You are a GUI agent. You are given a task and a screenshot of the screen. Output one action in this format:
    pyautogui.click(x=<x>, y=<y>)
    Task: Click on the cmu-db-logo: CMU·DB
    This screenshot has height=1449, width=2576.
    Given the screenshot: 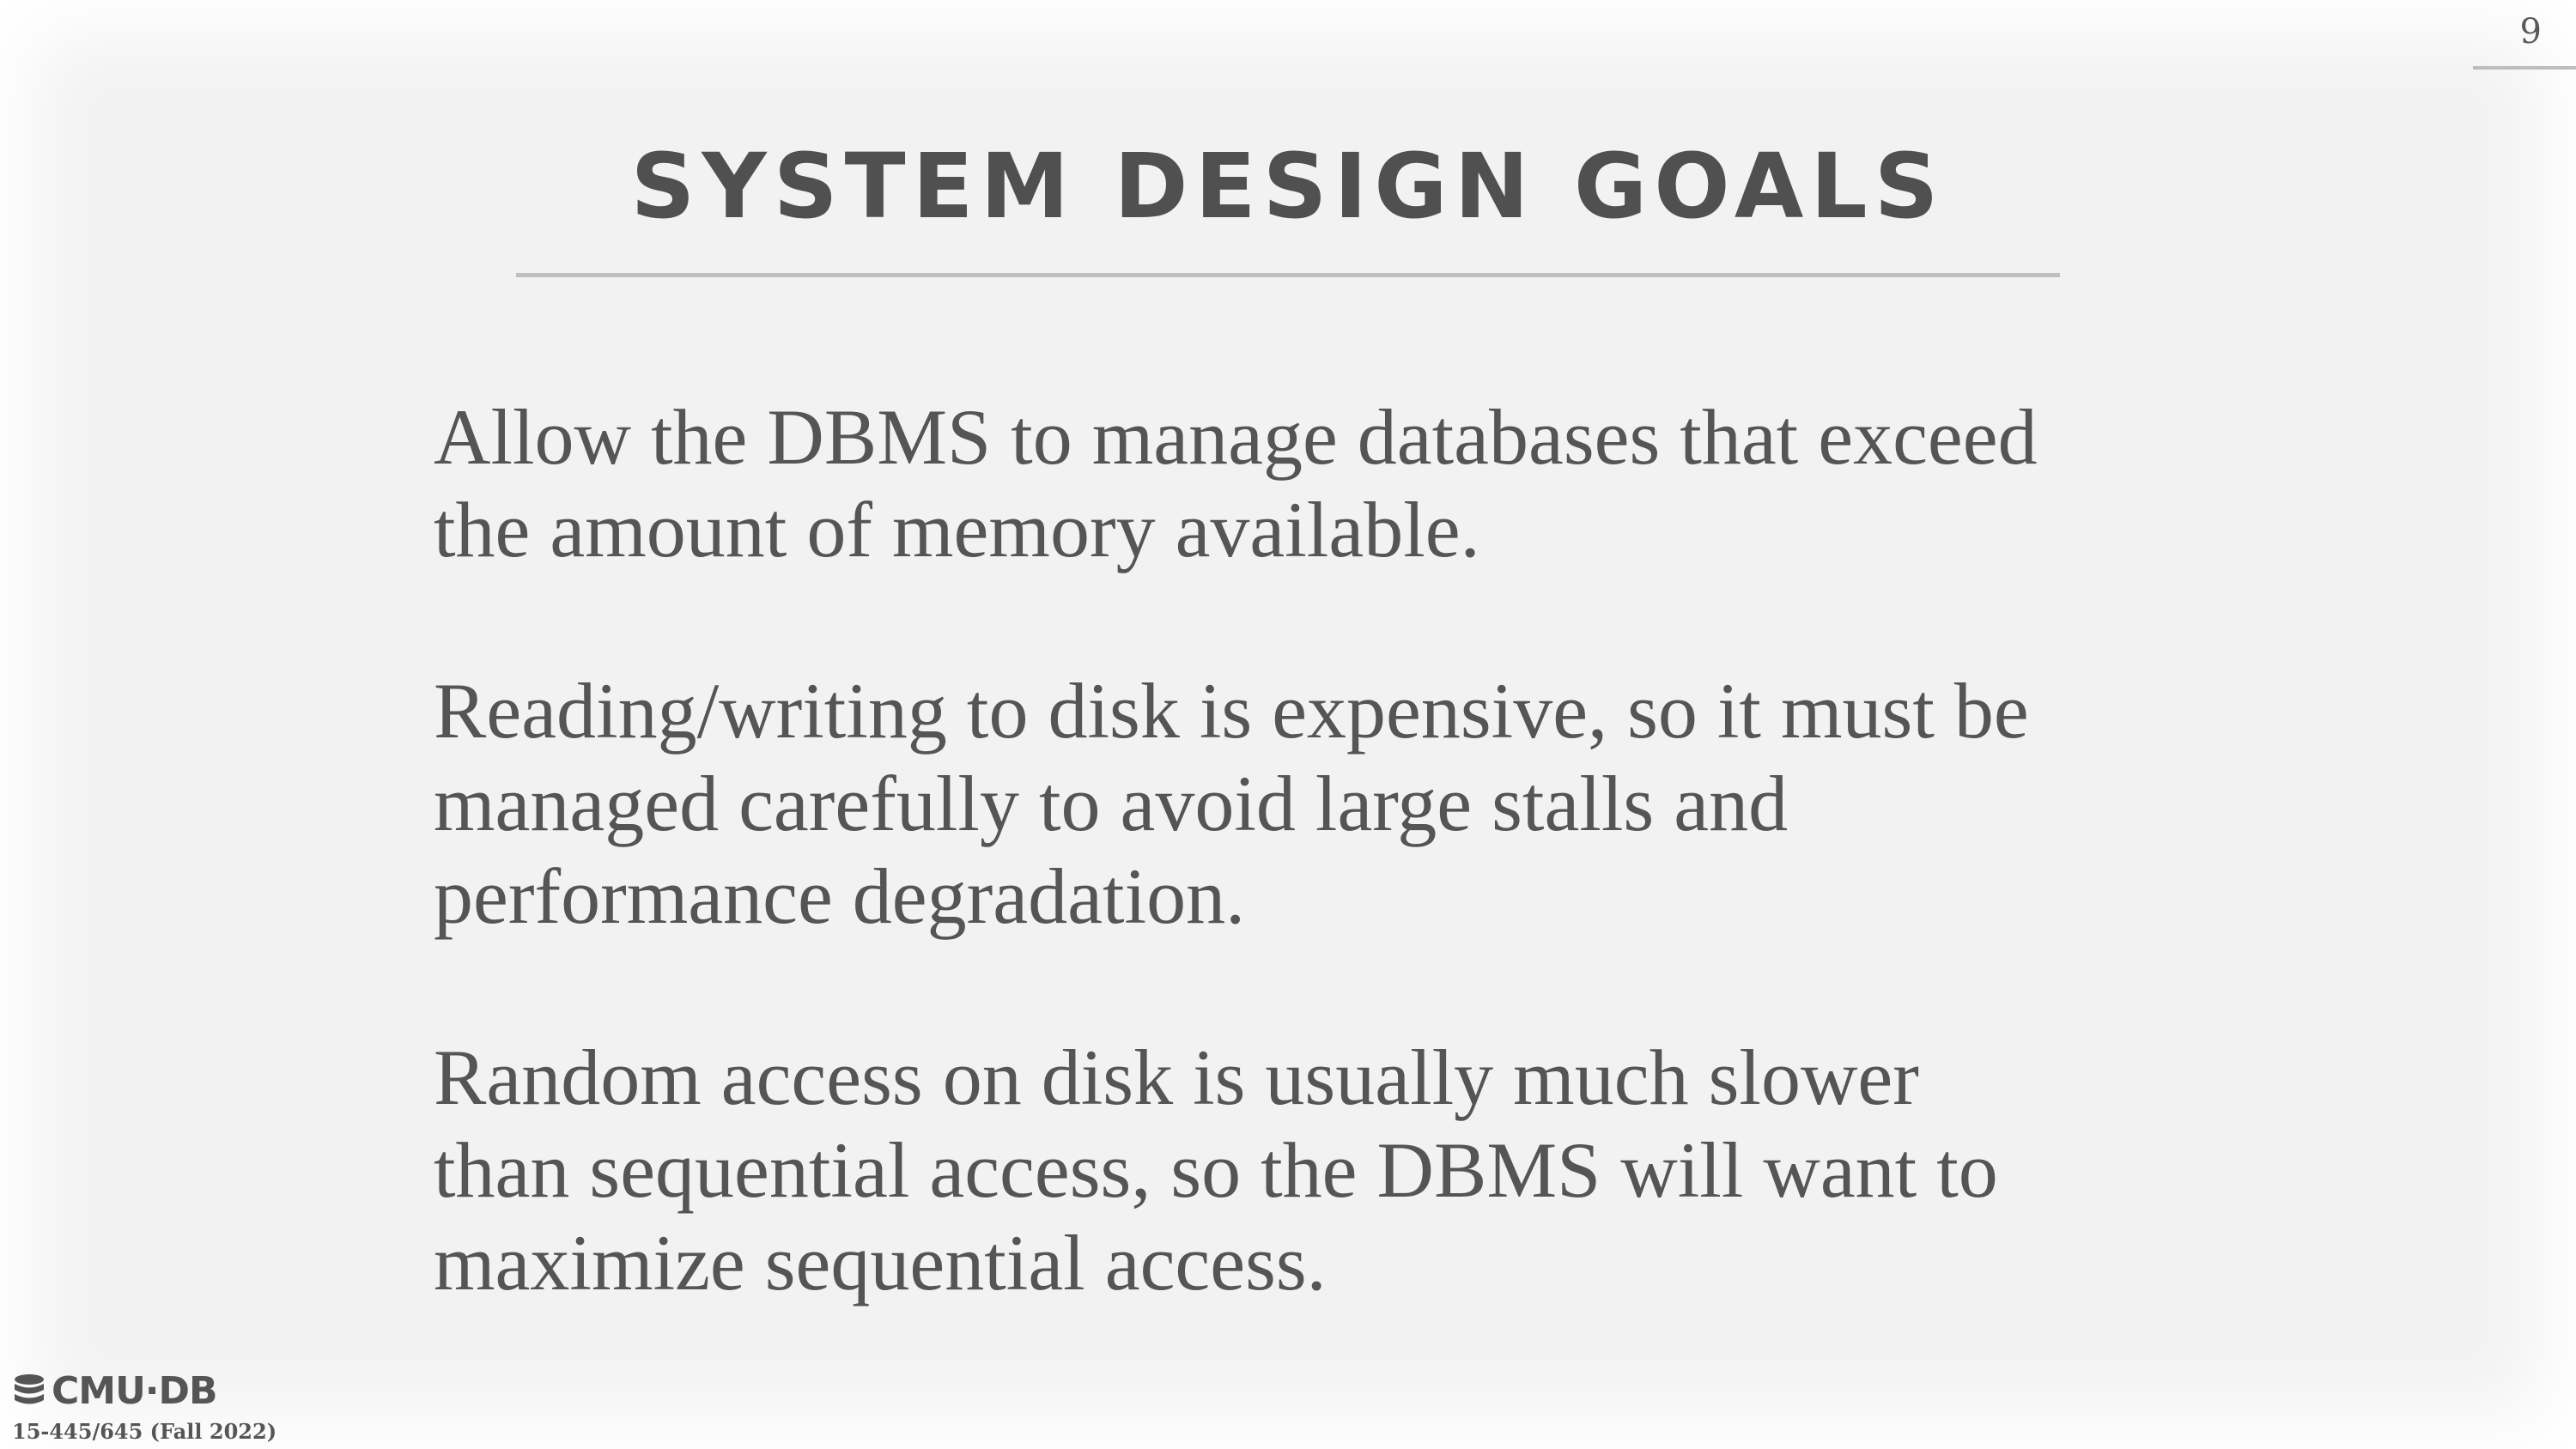 What is the action you would take?
    pyautogui.click(x=115, y=1391)
    